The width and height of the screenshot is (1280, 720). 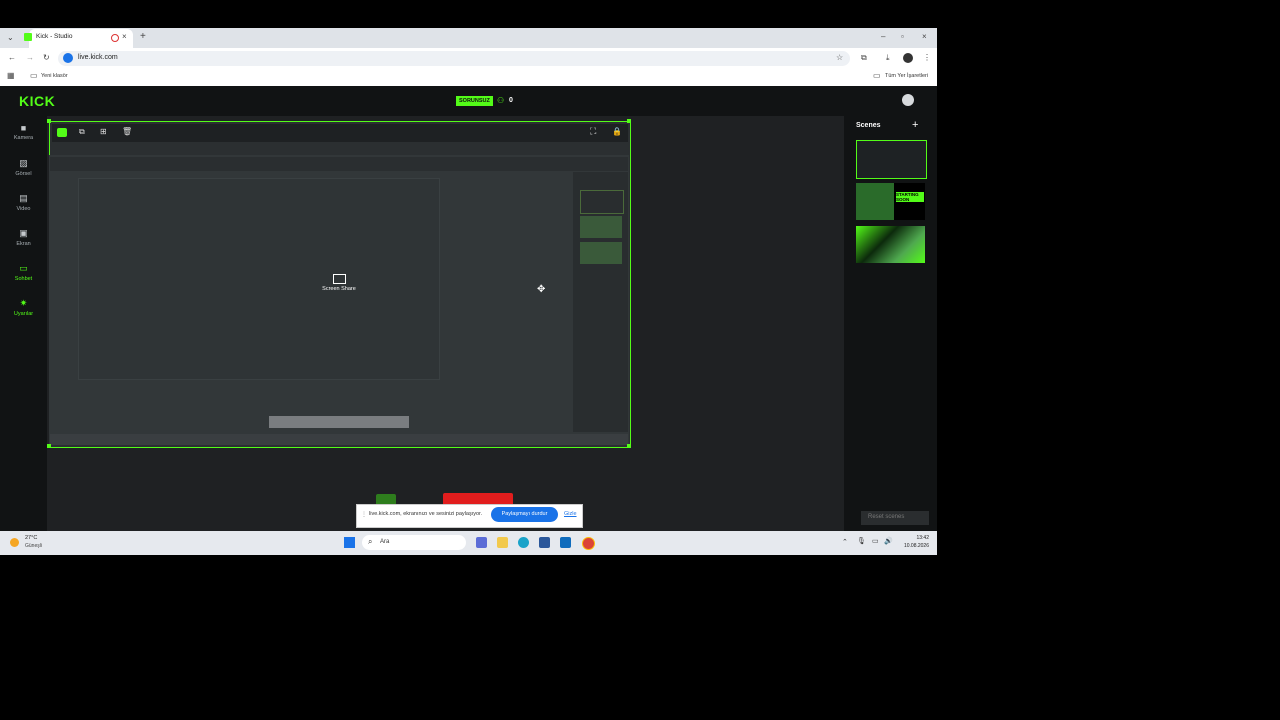 I want to click on weather-sun-icon, so click(x=14, y=542).